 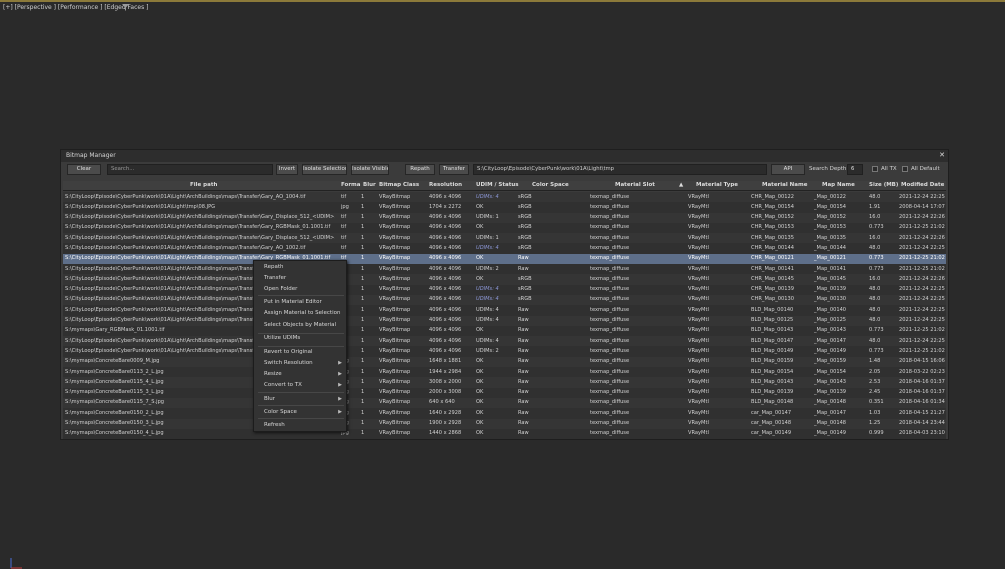 What do you see at coordinates (504, 156) in the screenshot?
I see `dialog-titlebar: Bitmap Manager ✕` at bounding box center [504, 156].